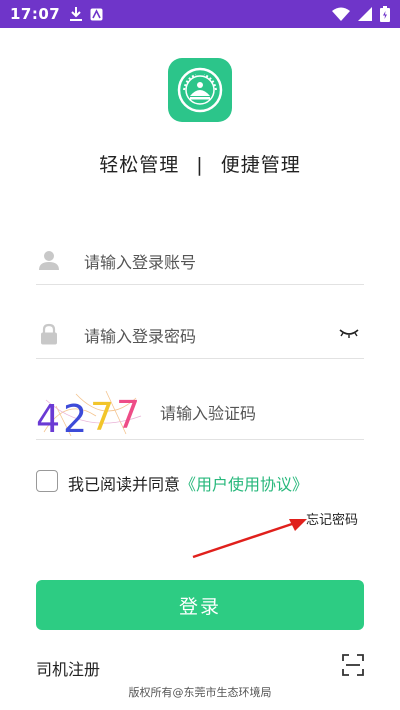 The height and width of the screenshot is (710, 400). I want to click on app-icon, so click(96, 14).